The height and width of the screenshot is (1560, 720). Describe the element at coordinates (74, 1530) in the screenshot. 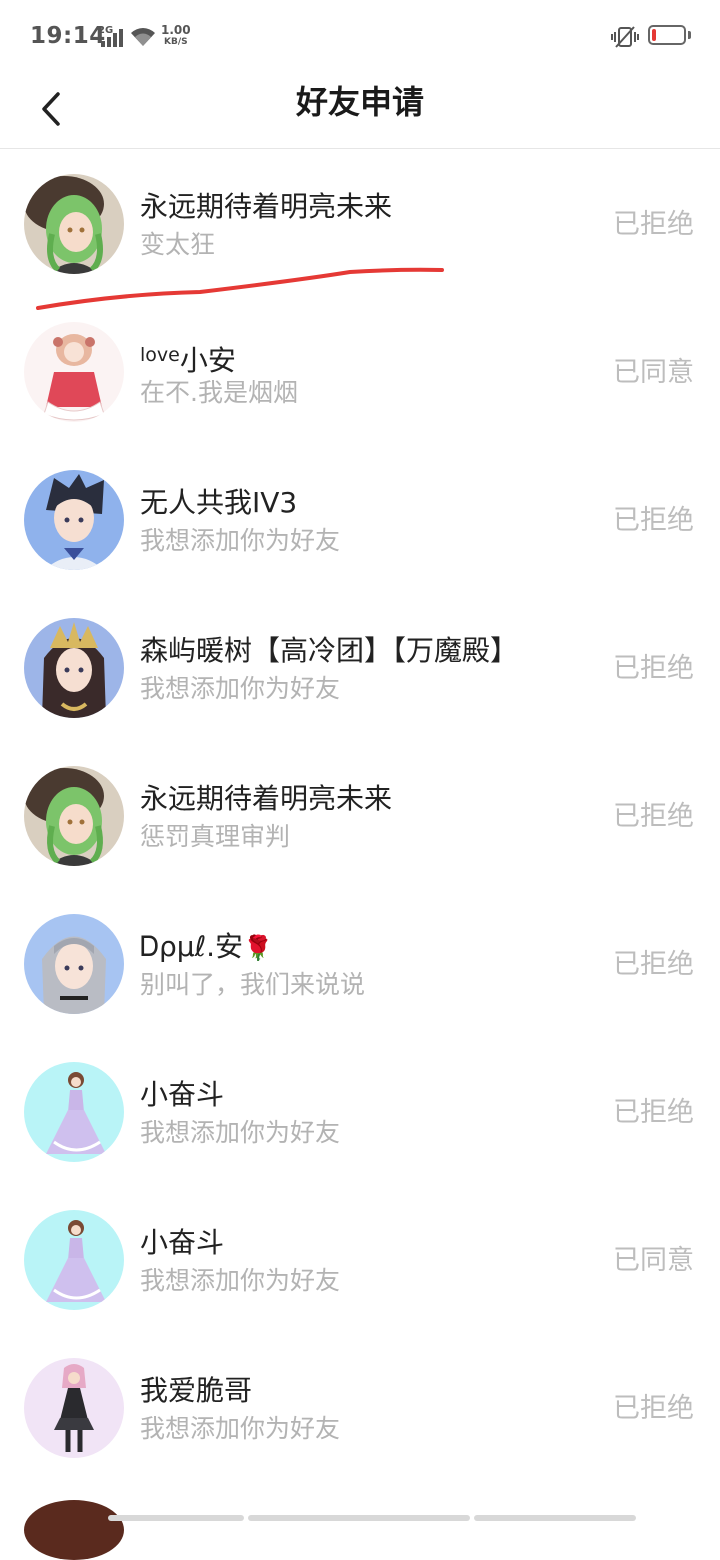

I see `next-row-avatar` at that location.